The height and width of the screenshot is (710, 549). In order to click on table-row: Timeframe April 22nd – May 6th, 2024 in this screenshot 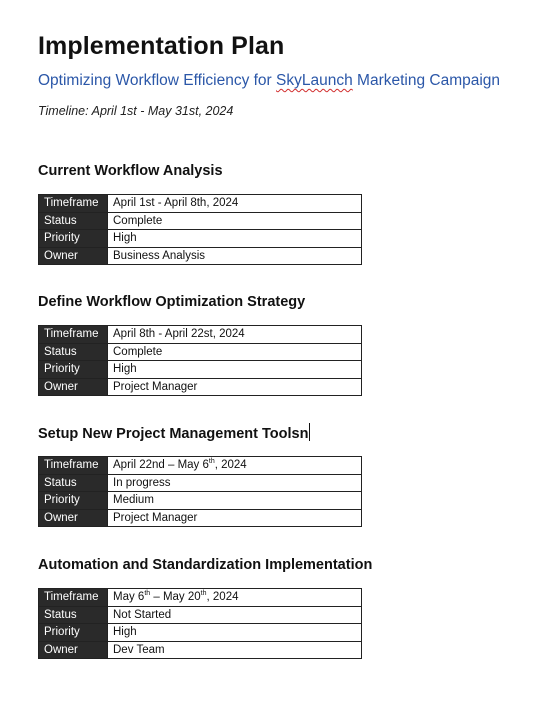, I will do `click(200, 465)`.